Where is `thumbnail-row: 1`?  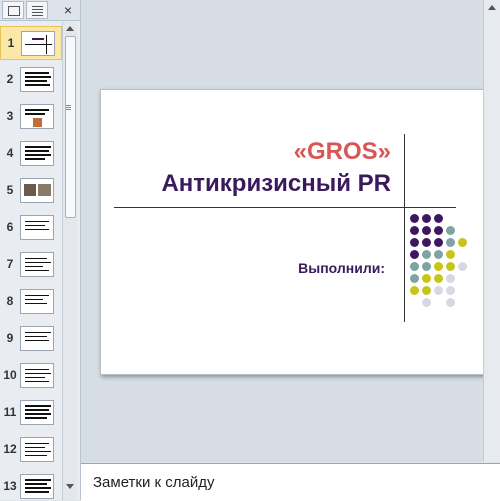 thumbnail-row: 1 is located at coordinates (31, 43).